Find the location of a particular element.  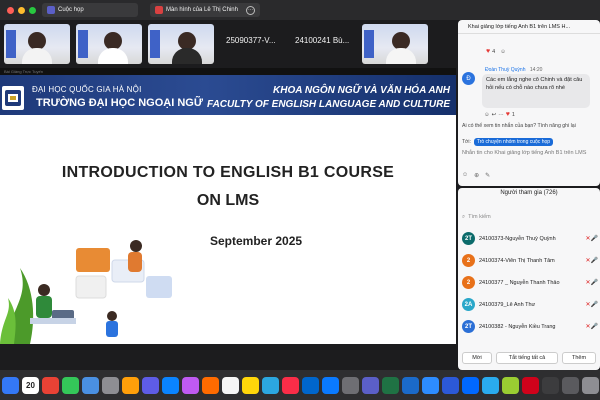

more-button: Thêm is located at coordinates (579, 358).